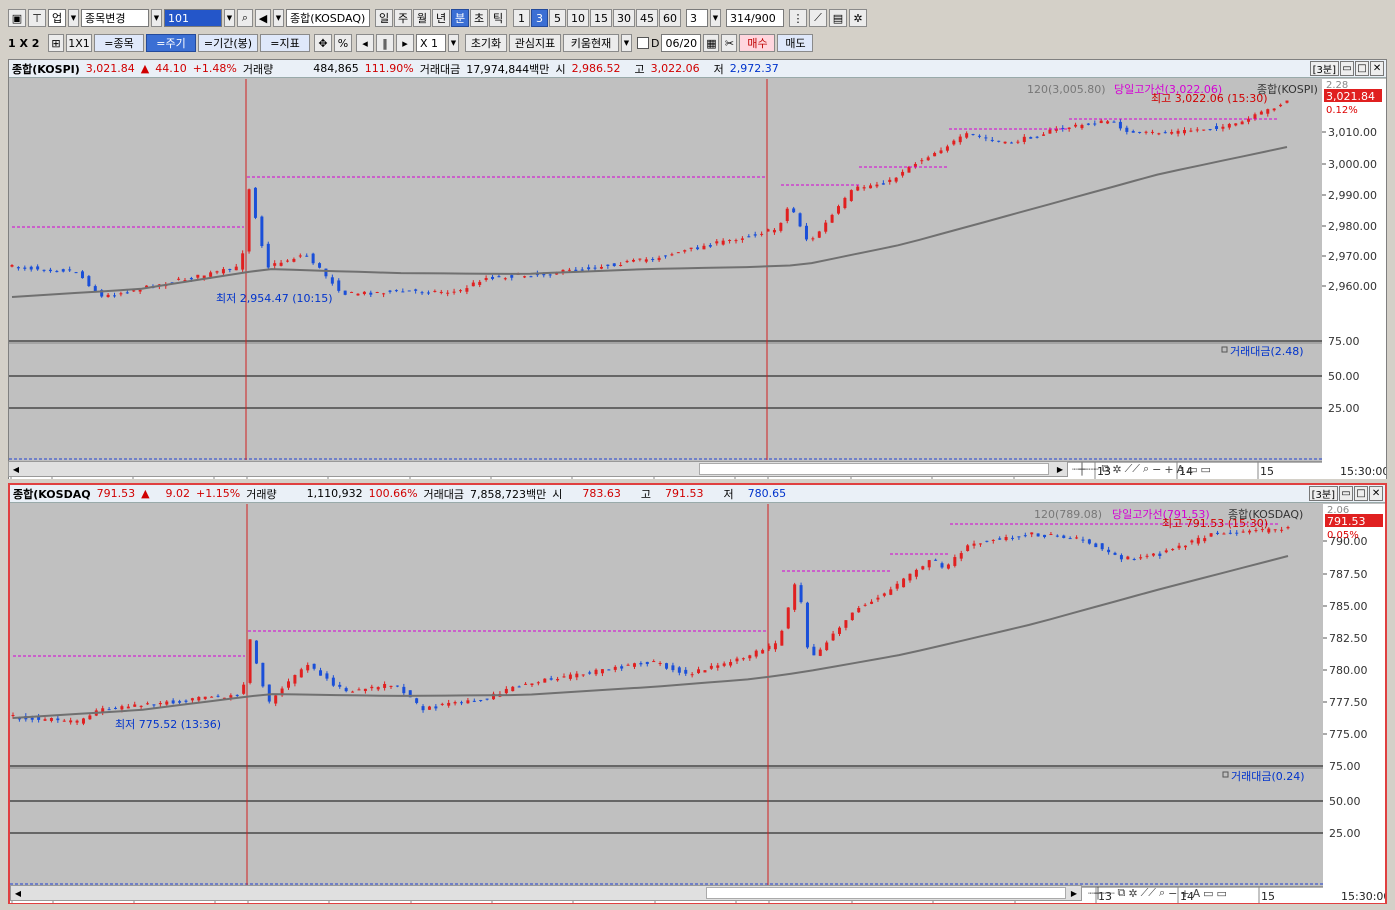  What do you see at coordinates (156, 18) in the screenshot?
I see `stock-change-dropdown-icon: ▼` at bounding box center [156, 18].